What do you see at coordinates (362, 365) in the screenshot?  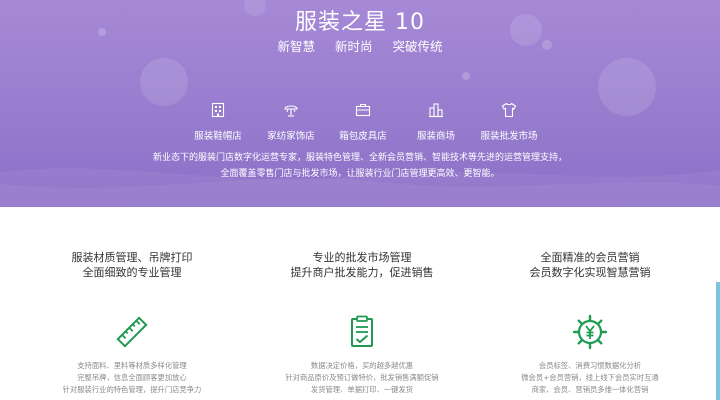 I see `feature-description-line: 数据决定价格，买的越多越优惠` at bounding box center [362, 365].